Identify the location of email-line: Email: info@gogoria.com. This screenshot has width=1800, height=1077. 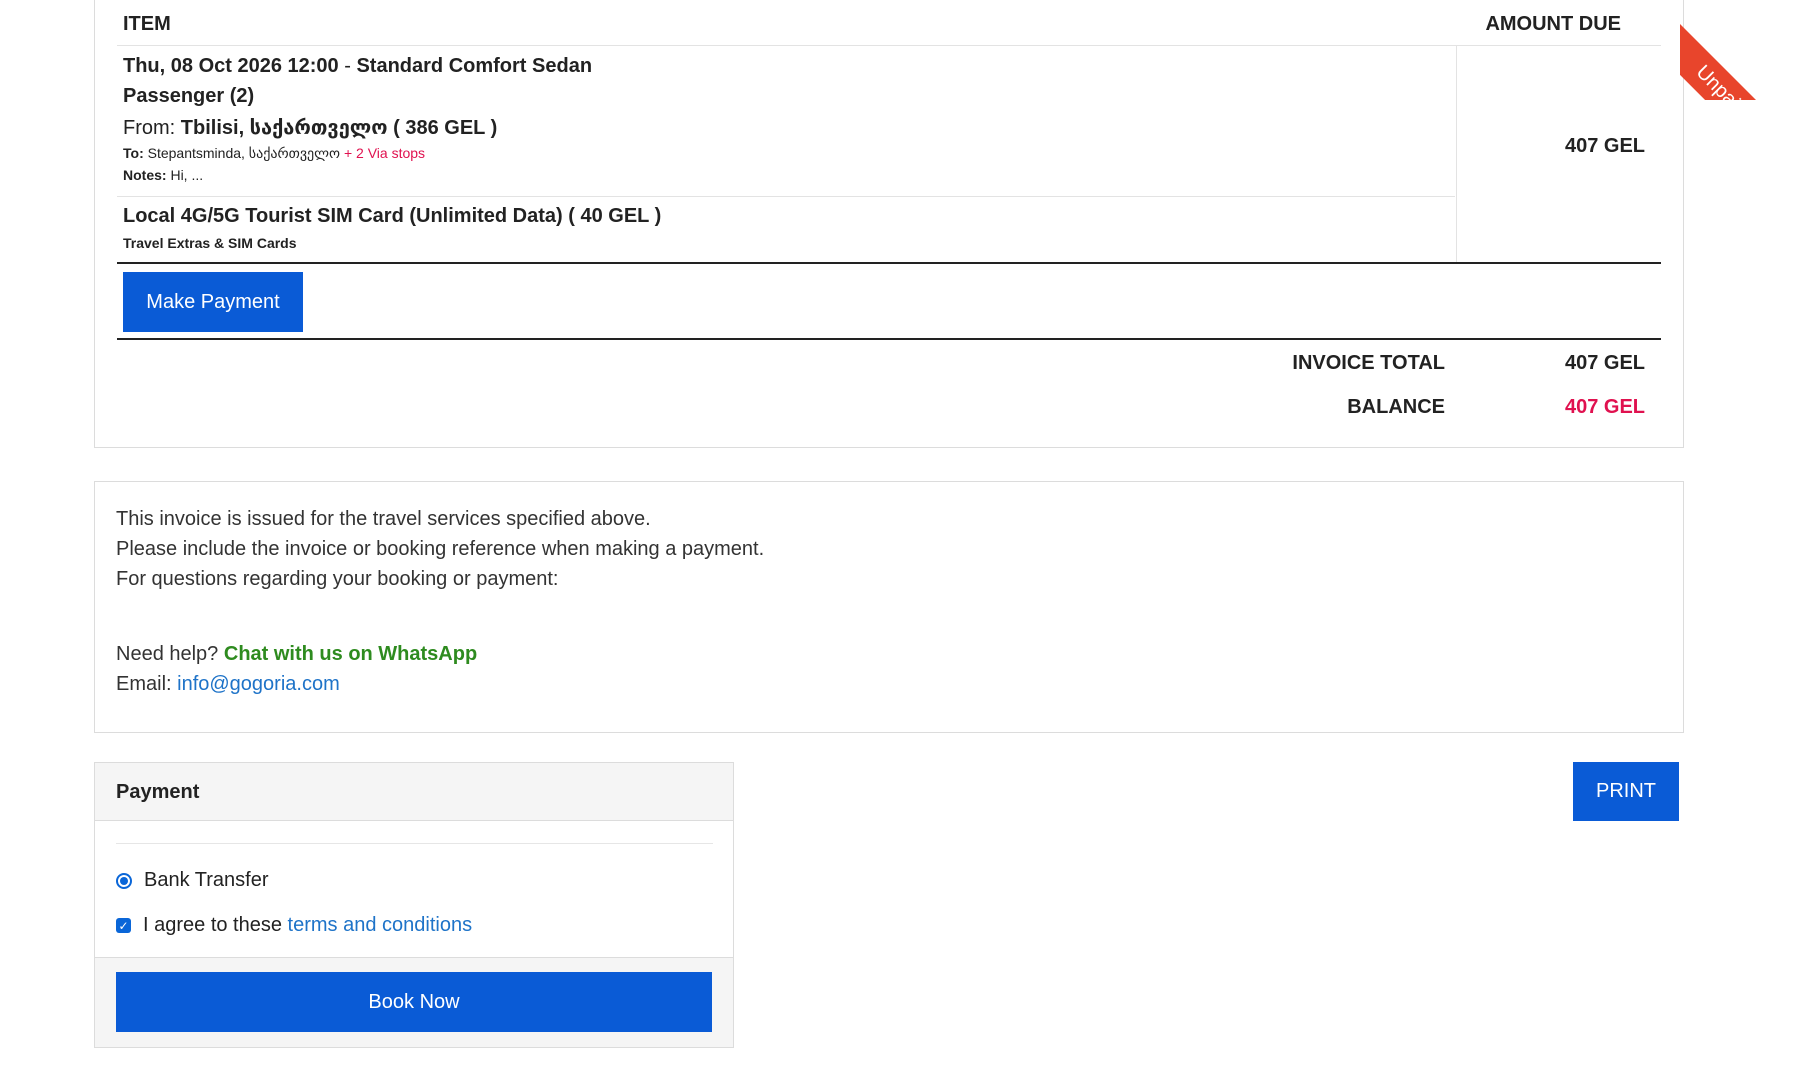
(228, 684).